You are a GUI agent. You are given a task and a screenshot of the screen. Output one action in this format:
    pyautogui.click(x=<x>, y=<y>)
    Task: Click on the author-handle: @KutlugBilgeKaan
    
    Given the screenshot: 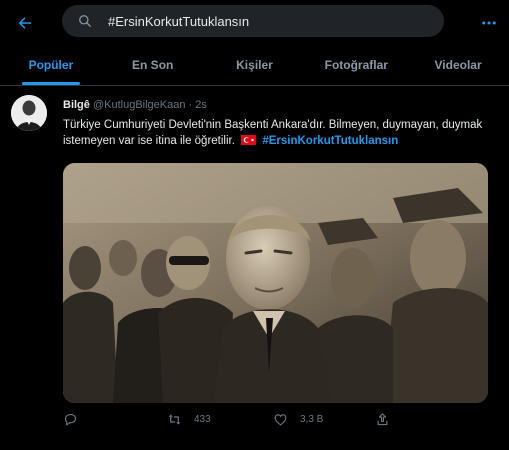 What is the action you would take?
    pyautogui.click(x=139, y=105)
    